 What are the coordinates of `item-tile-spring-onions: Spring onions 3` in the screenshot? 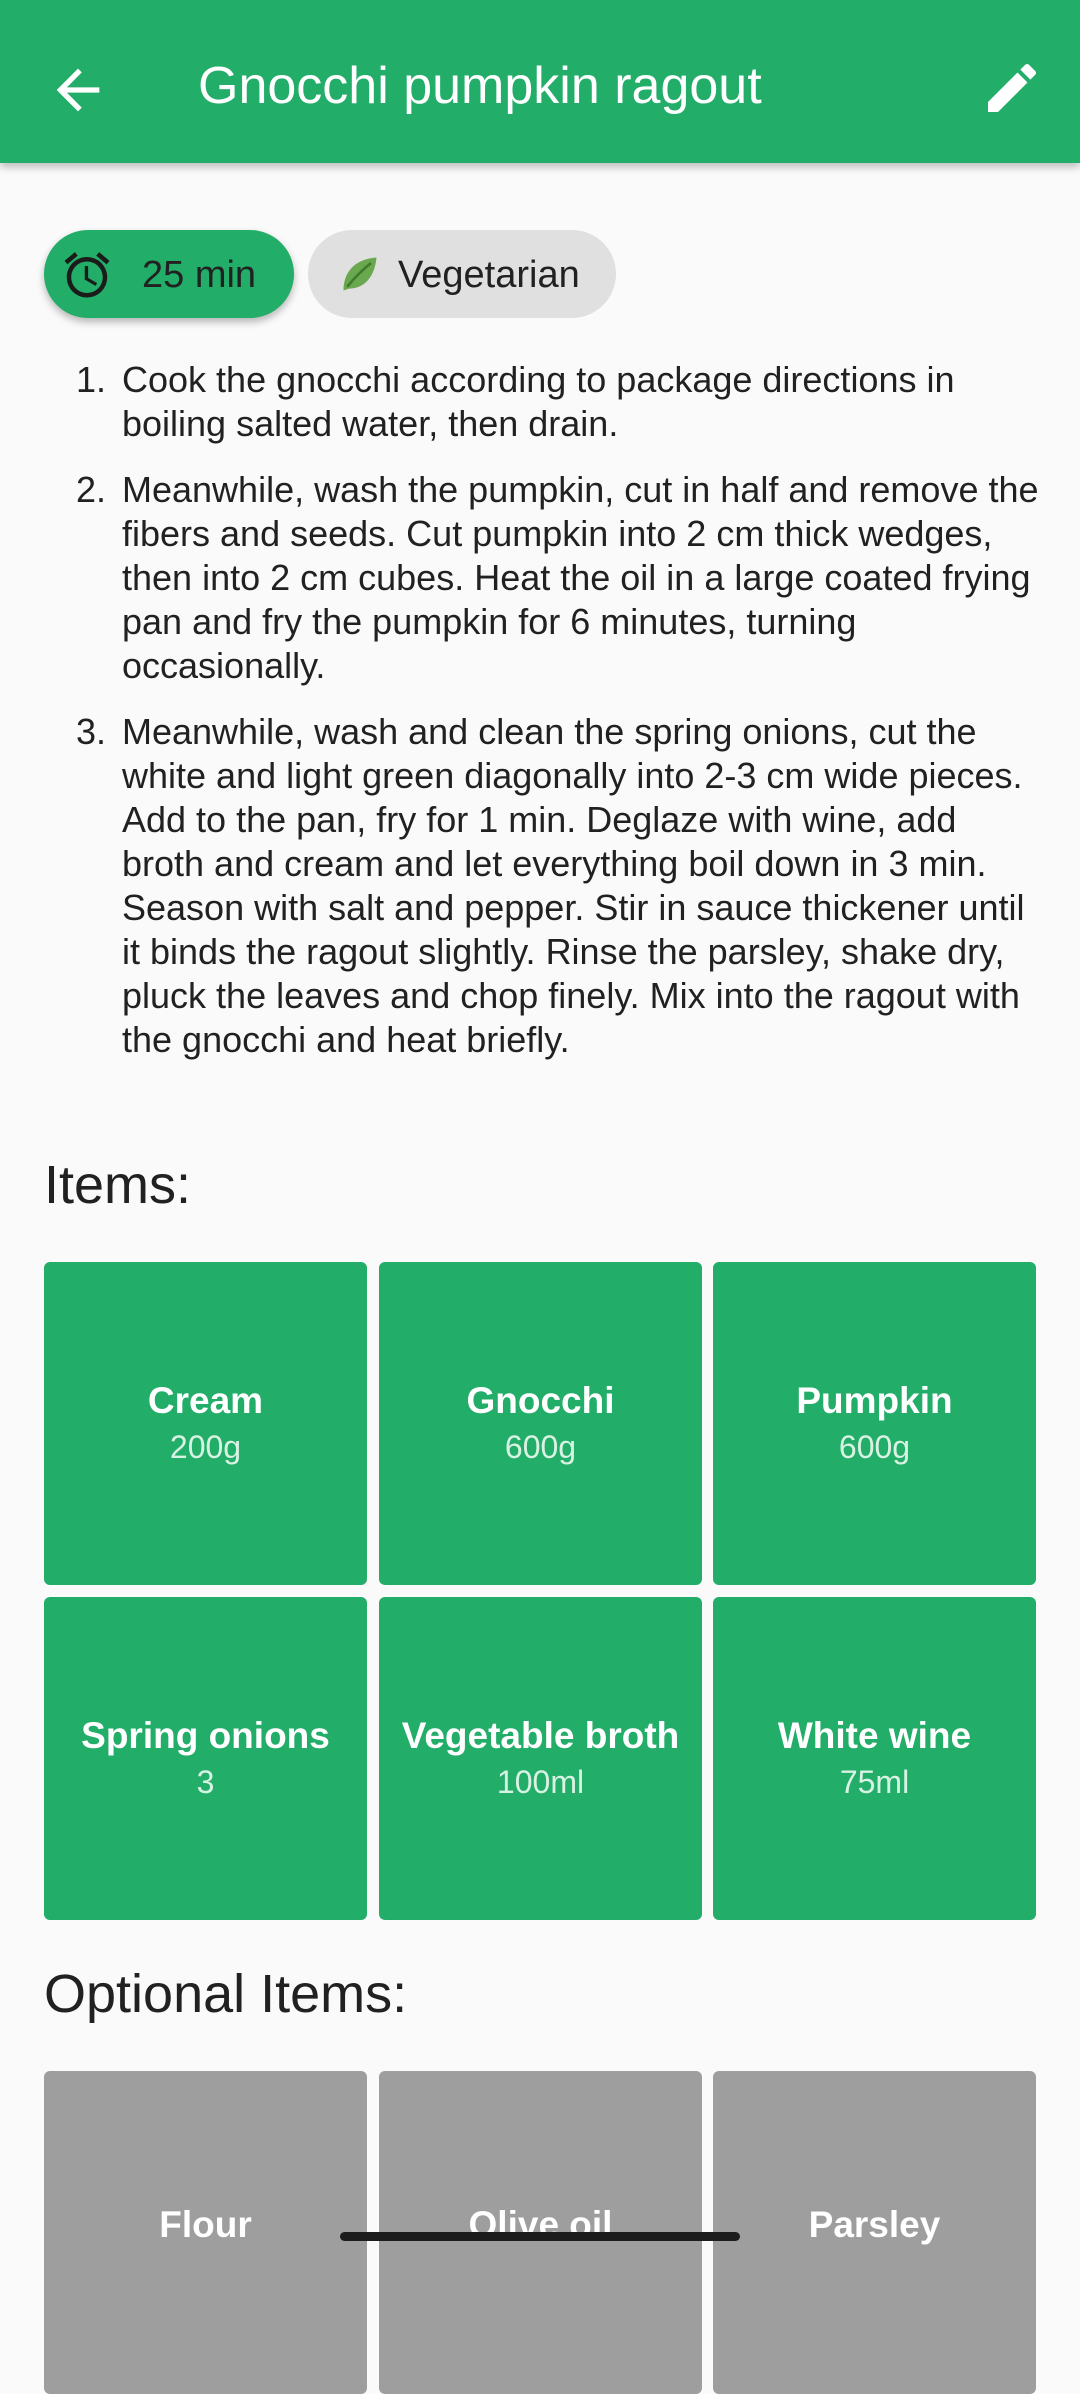 It's located at (205, 1758).